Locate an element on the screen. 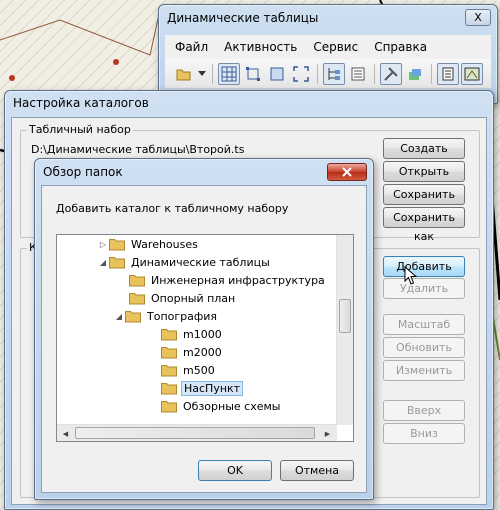 The height and width of the screenshot is (510, 500). dialog-prompt: Добавить каталог к табличному набору is located at coordinates (172, 208).